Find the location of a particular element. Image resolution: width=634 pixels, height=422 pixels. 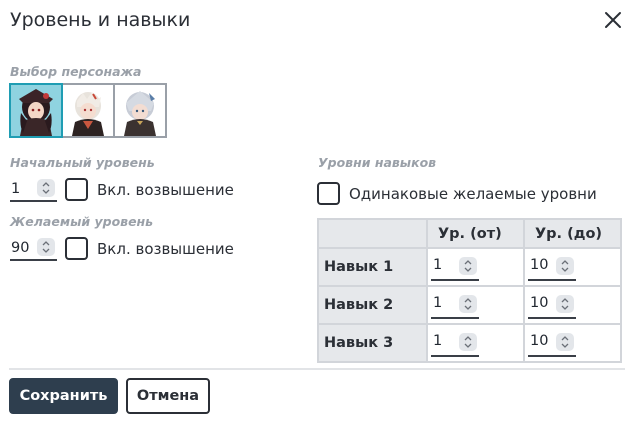

table-row: Навык 2 1 10 is located at coordinates (469, 305).